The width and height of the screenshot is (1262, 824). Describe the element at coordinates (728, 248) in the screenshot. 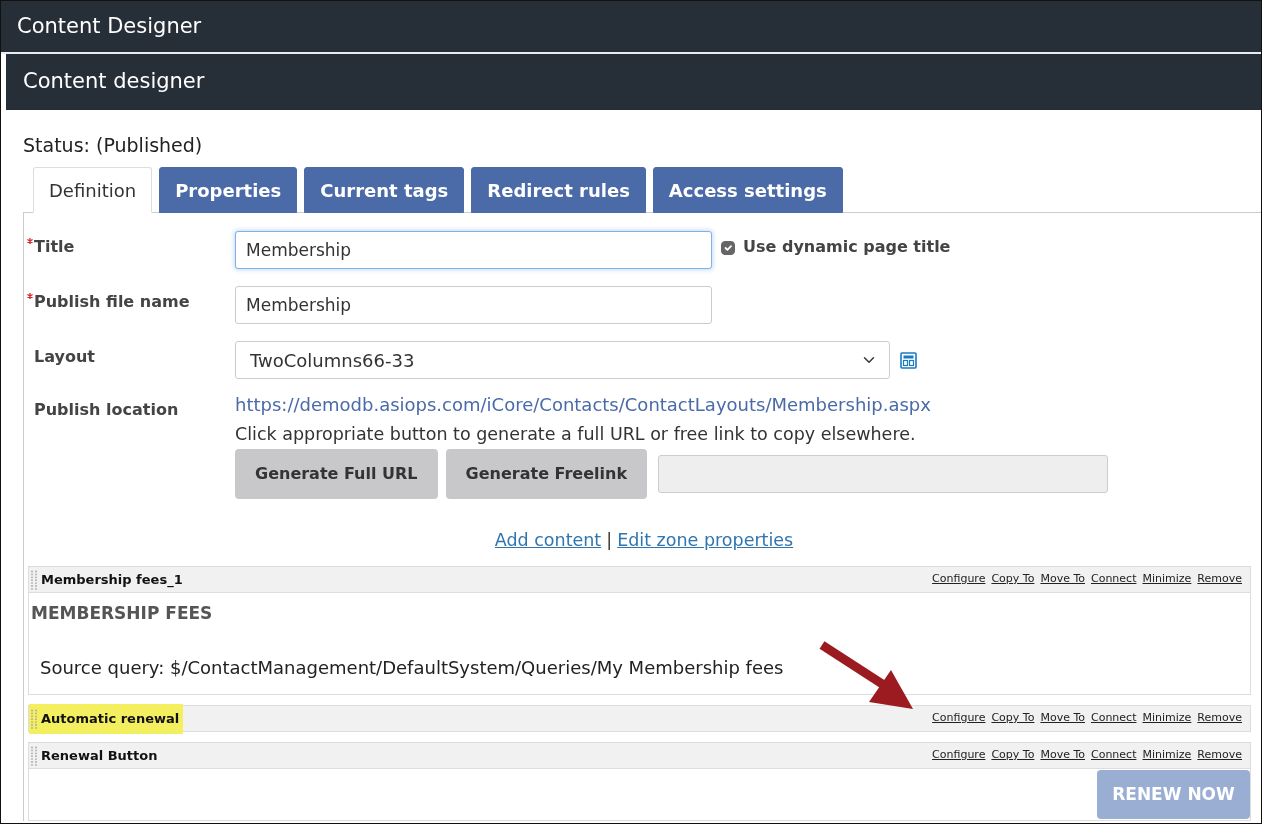

I see `checkbox` at that location.